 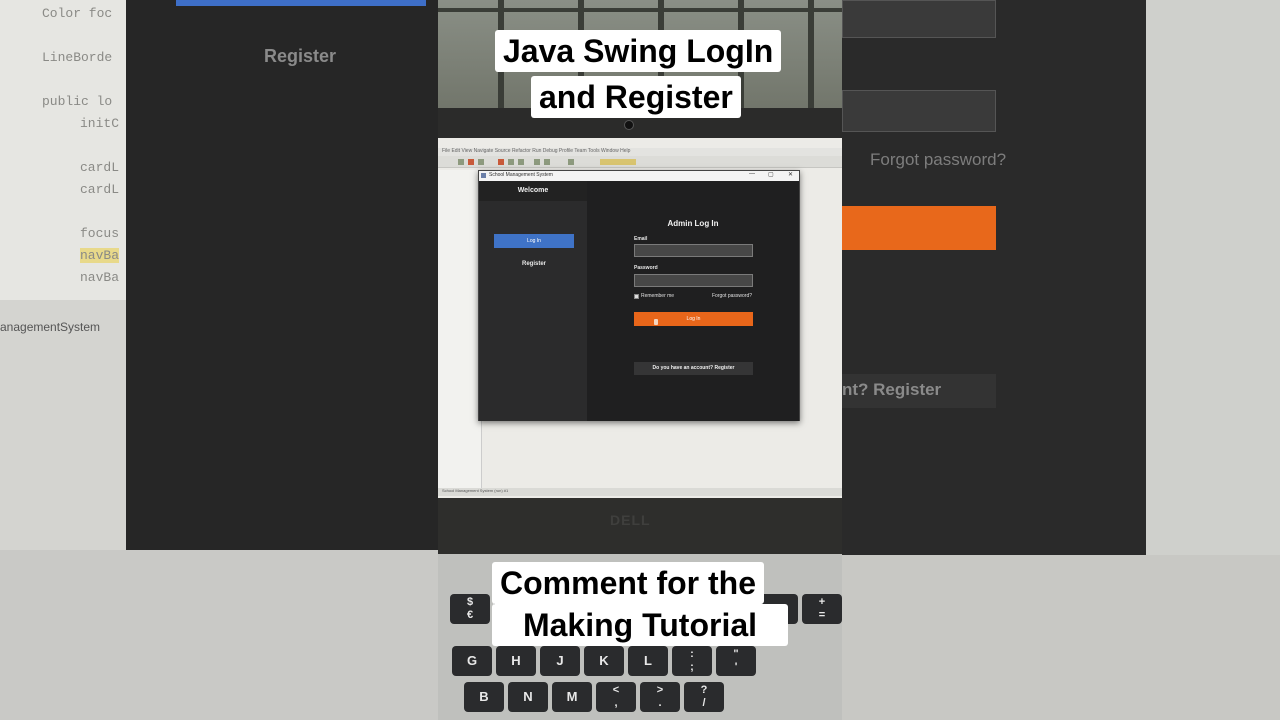 I want to click on keyboard-key: J, so click(x=560, y=661).